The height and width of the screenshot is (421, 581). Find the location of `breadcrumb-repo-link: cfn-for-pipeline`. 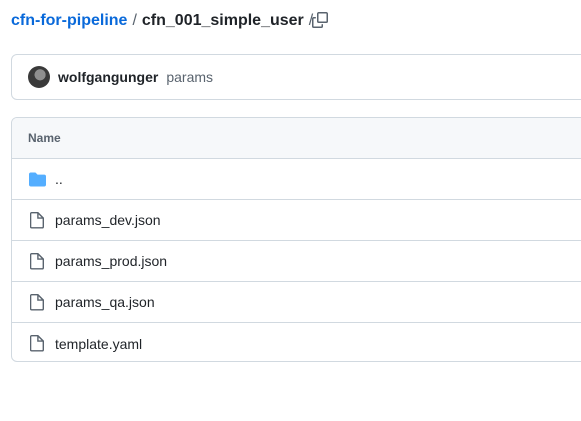

breadcrumb-repo-link: cfn-for-pipeline is located at coordinates (69, 21).